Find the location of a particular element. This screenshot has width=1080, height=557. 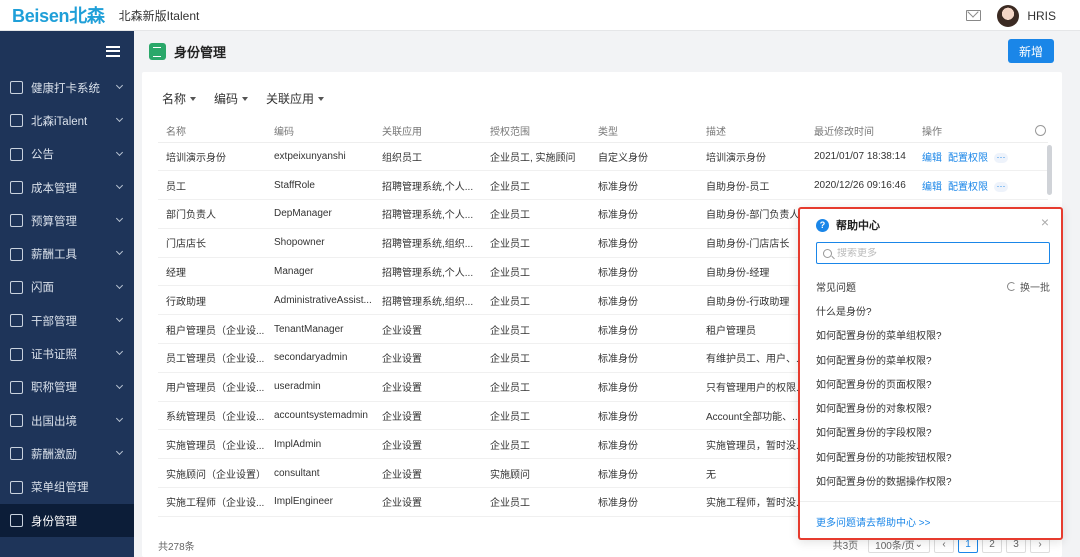

table-cell: 门店店长 is located at coordinates (212, 243).